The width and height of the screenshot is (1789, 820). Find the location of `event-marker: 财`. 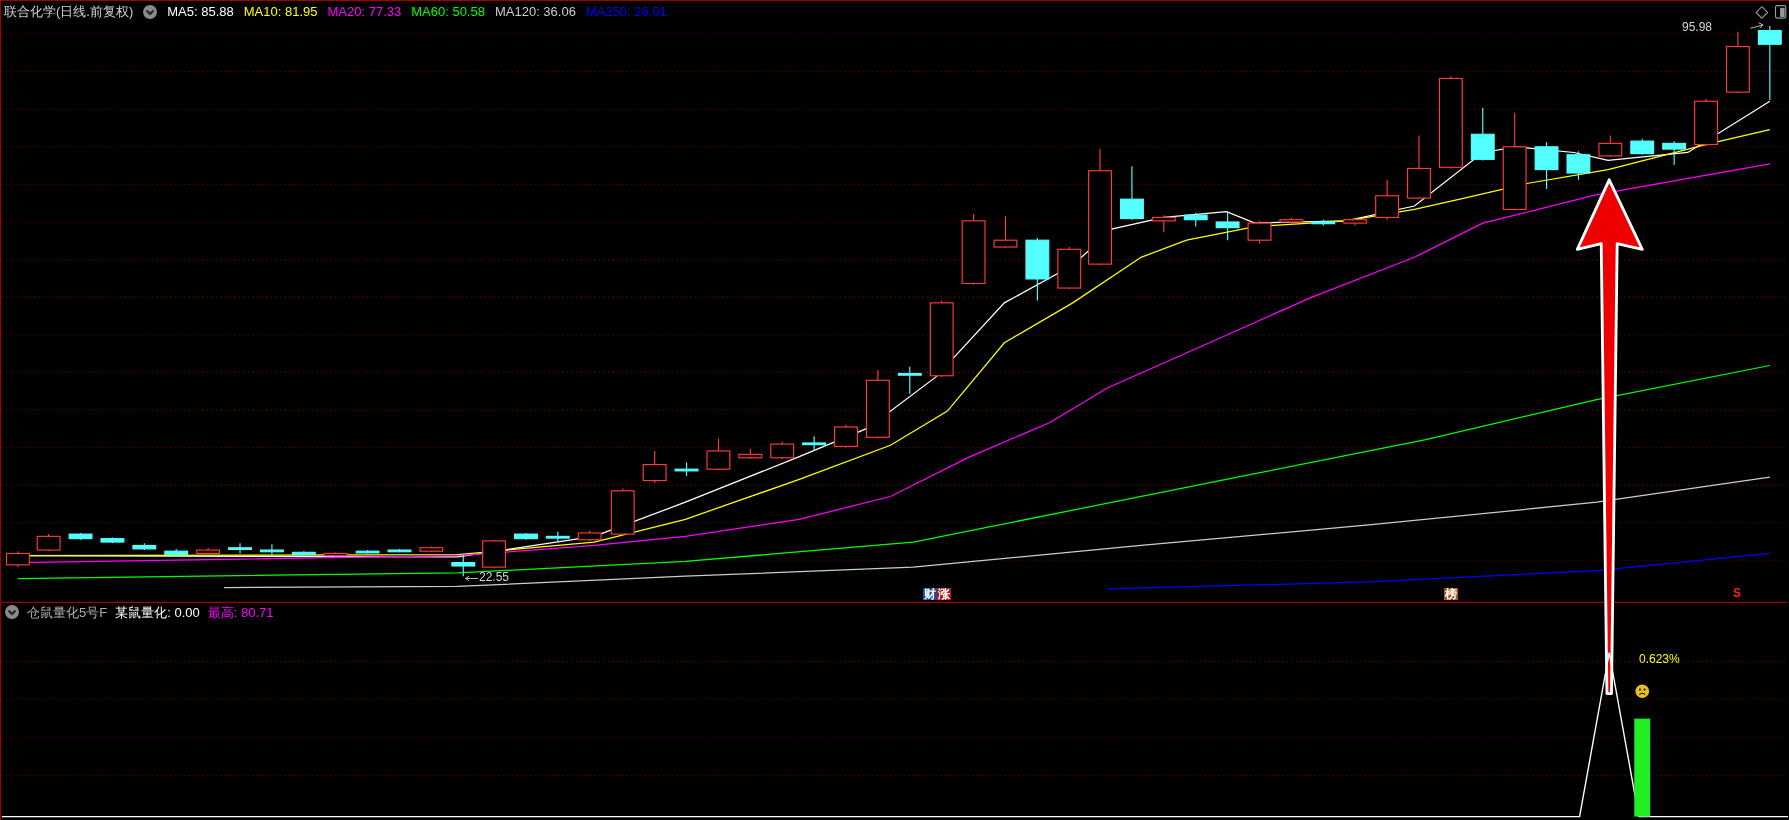

event-marker: 财 is located at coordinates (930, 594).